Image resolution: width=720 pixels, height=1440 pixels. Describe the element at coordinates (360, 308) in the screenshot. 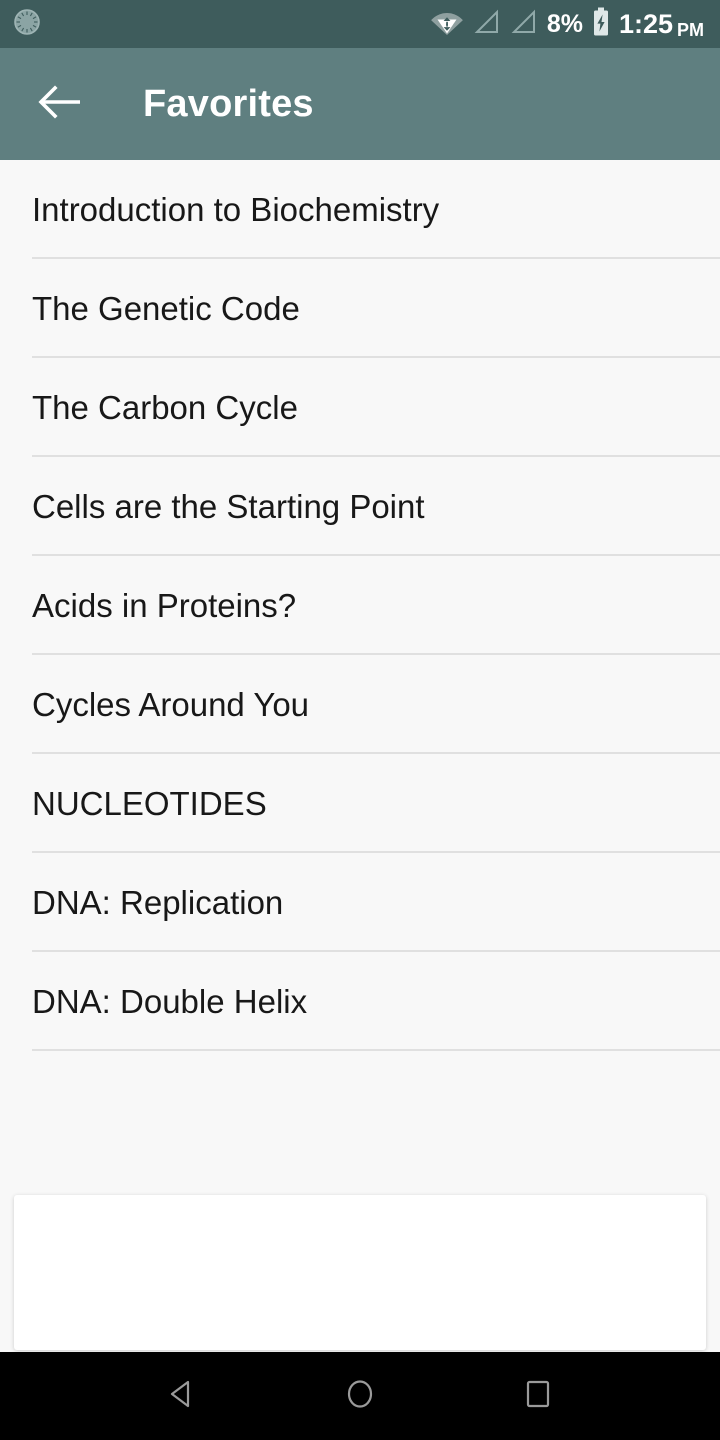

I see `list-item: The Genetic Code` at that location.